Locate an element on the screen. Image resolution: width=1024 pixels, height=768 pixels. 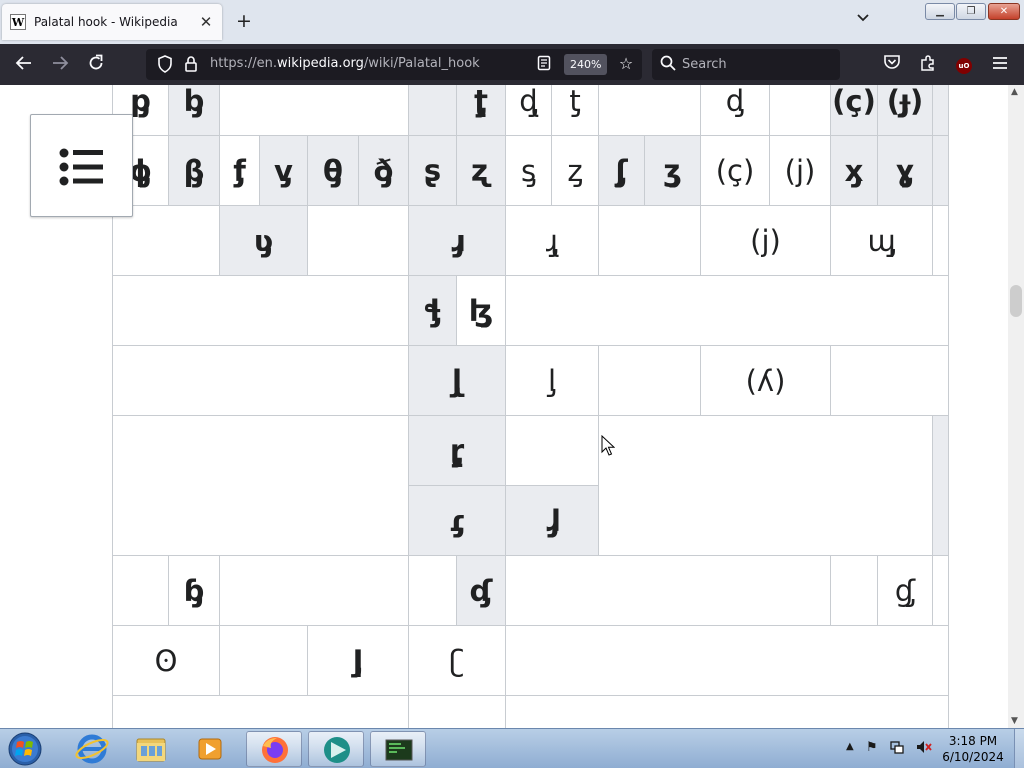
ipa-cell: t̡ is located at coordinates (575, 110).